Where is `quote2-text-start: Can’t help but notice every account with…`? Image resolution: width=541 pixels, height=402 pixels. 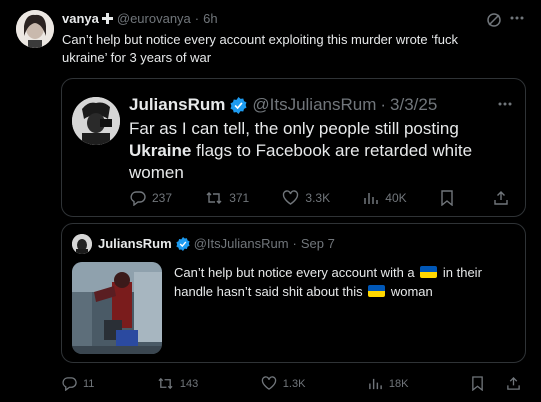 quote2-text-start: Can’t help but notice every account with… is located at coordinates (296, 272).